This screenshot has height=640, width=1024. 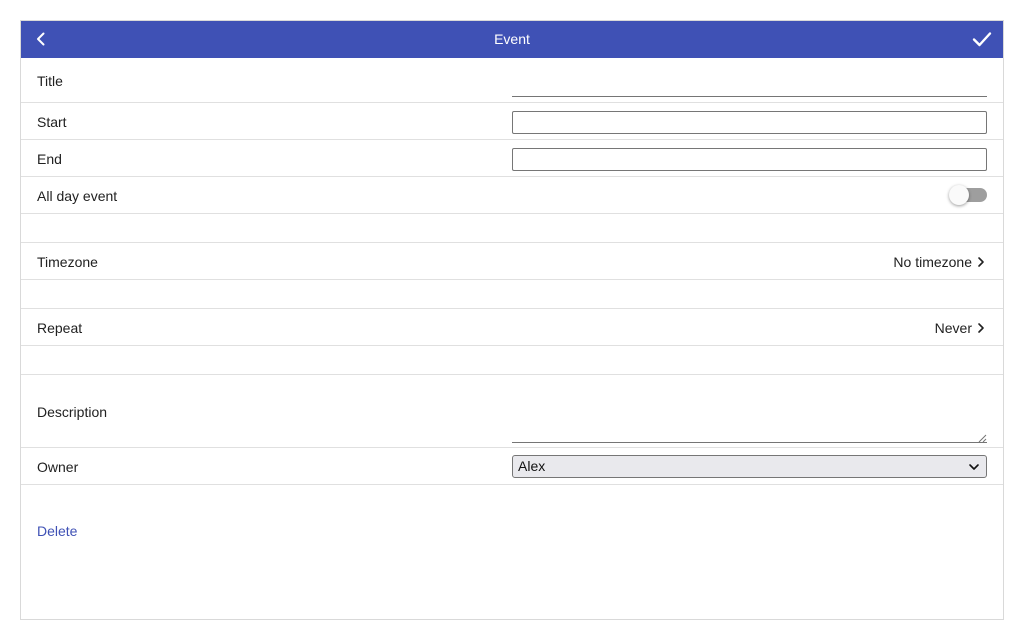 I want to click on all-day-label: All day event, so click(x=77, y=196).